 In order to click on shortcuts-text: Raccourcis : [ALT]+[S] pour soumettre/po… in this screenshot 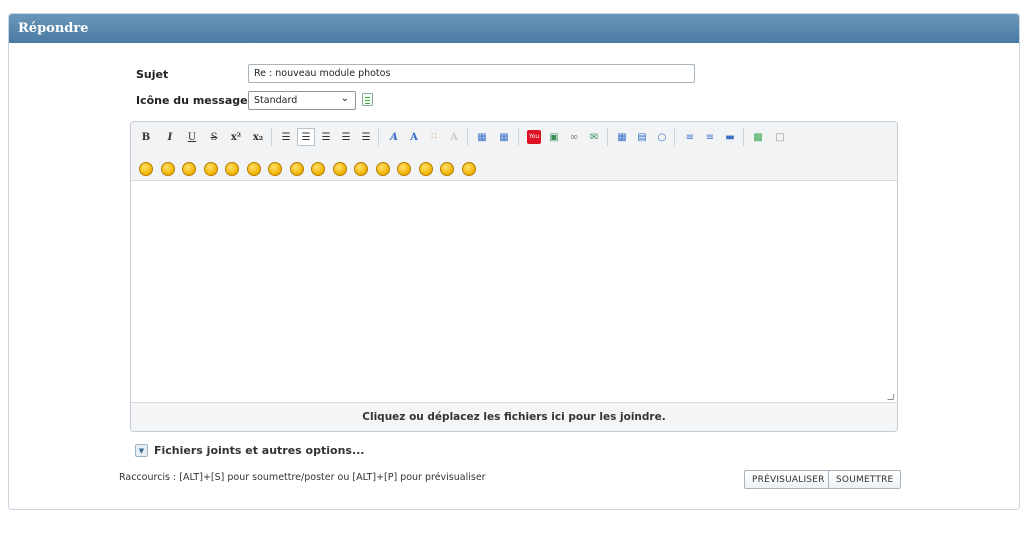, I will do `click(302, 477)`.